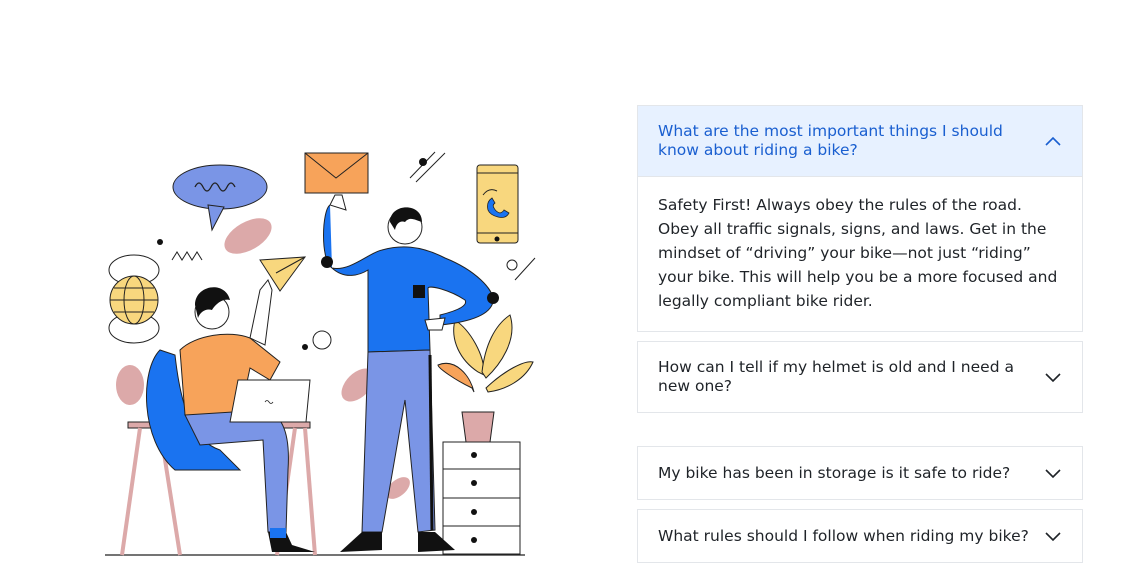 This screenshot has height=579, width=1147. Describe the element at coordinates (1053, 141) in the screenshot. I see `chevron-up-icon` at that location.